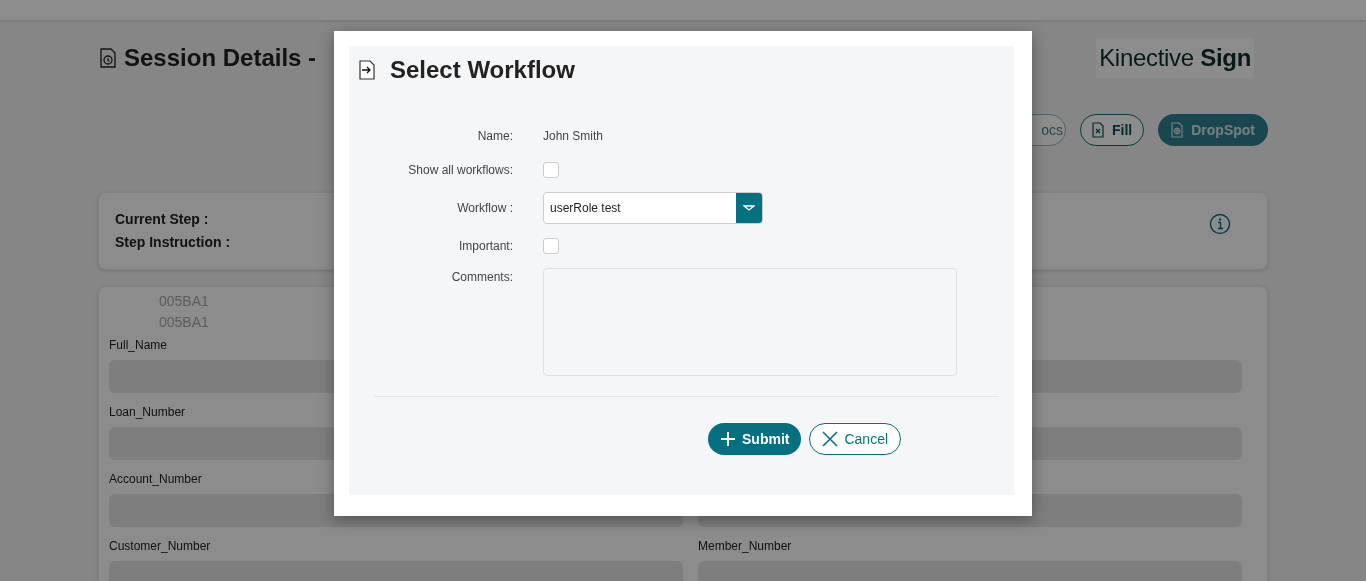  I want to click on field-label: Loan_Number, so click(148, 412).